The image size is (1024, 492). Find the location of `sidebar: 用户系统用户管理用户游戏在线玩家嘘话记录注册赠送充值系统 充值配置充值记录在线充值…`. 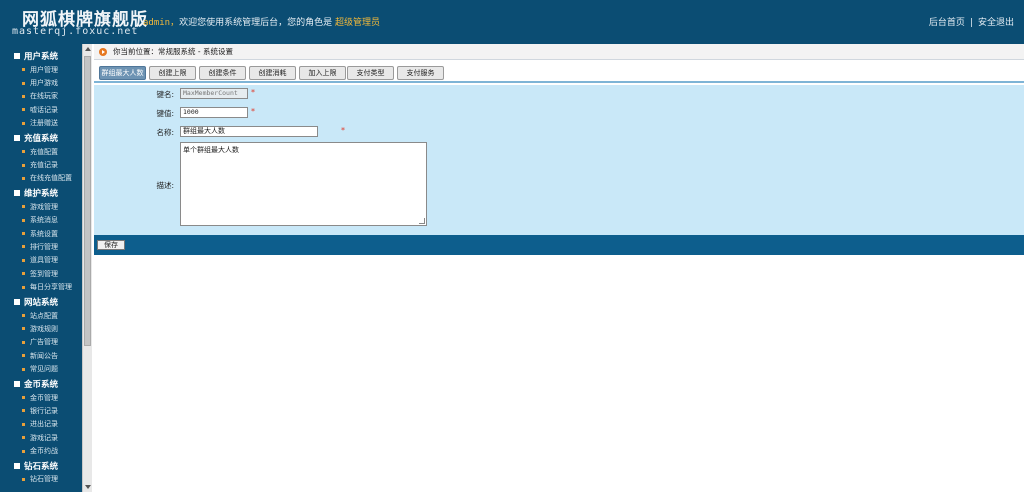

sidebar: 用户系统用户管理用户游戏在线玩家嘘话记录注册赠送充值系统 充值配置充值记录在线充值… is located at coordinates (42, 268).